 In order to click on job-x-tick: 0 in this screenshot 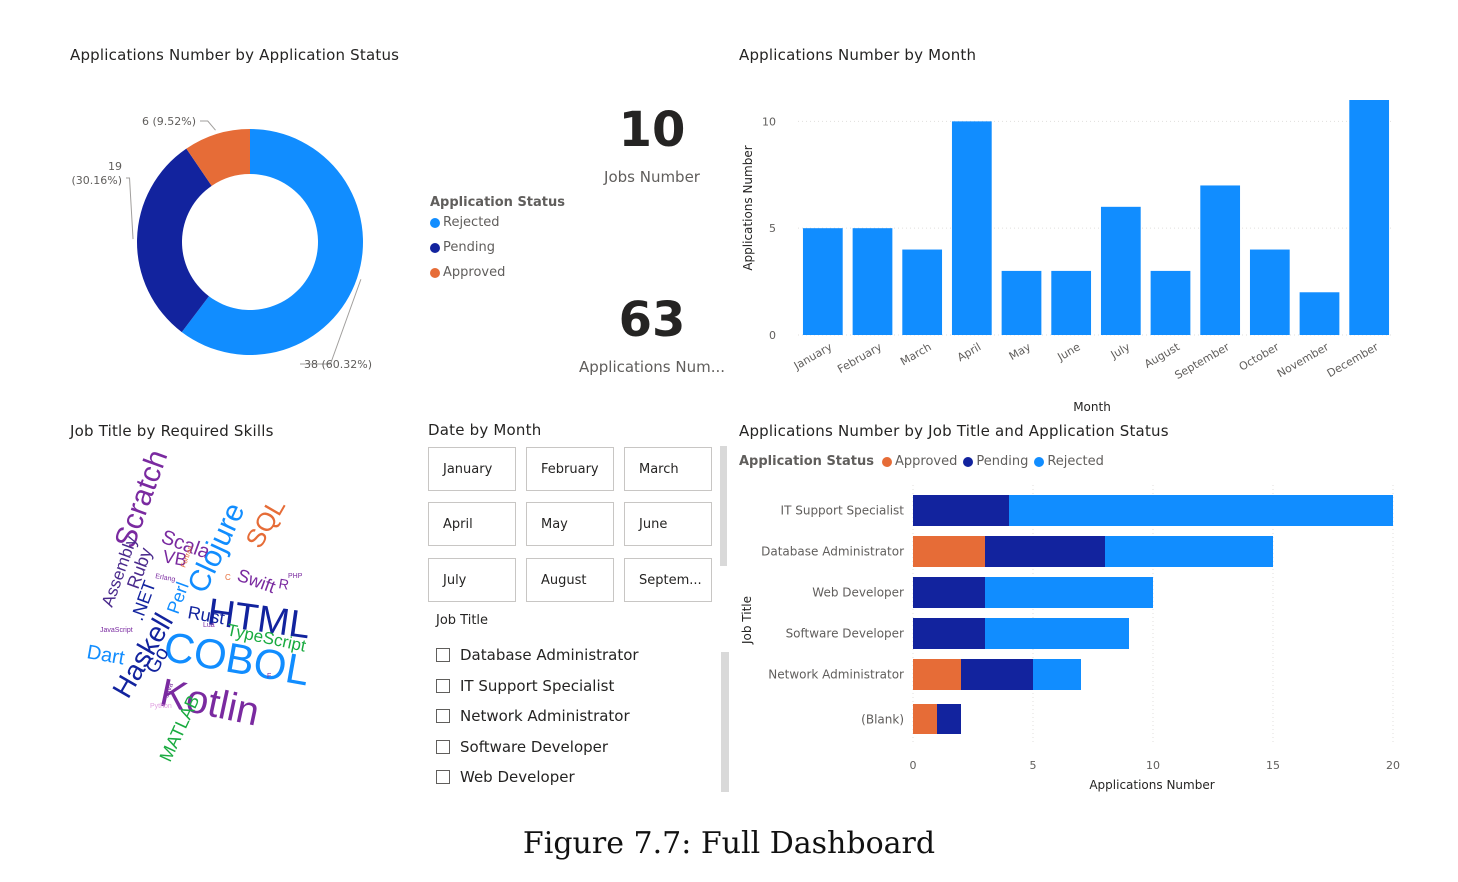, I will do `click(913, 765)`.